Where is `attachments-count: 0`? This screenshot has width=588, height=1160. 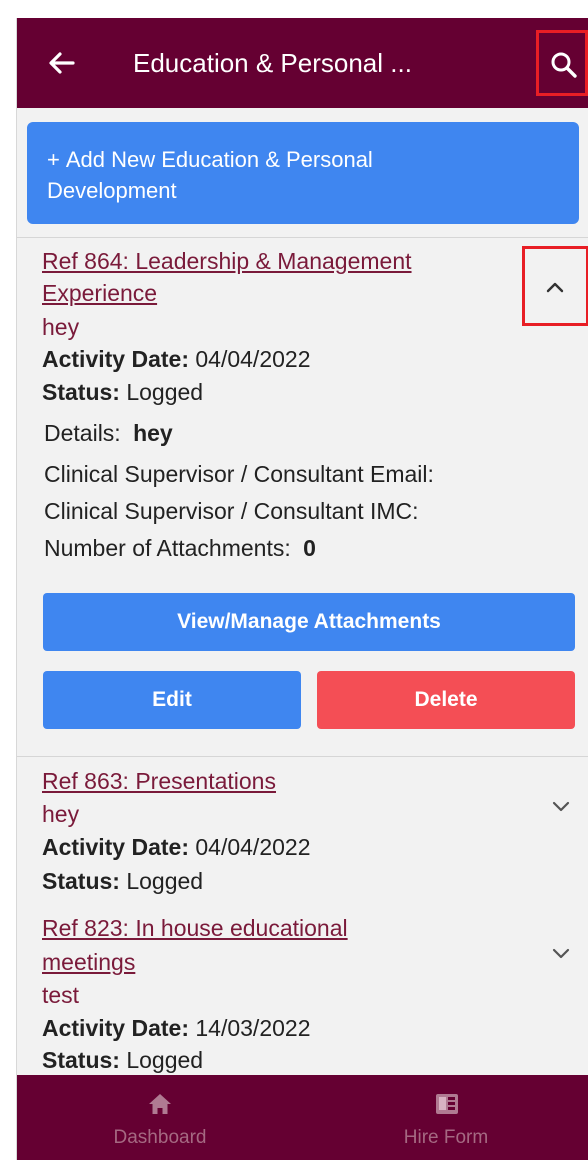 attachments-count: 0 is located at coordinates (309, 548).